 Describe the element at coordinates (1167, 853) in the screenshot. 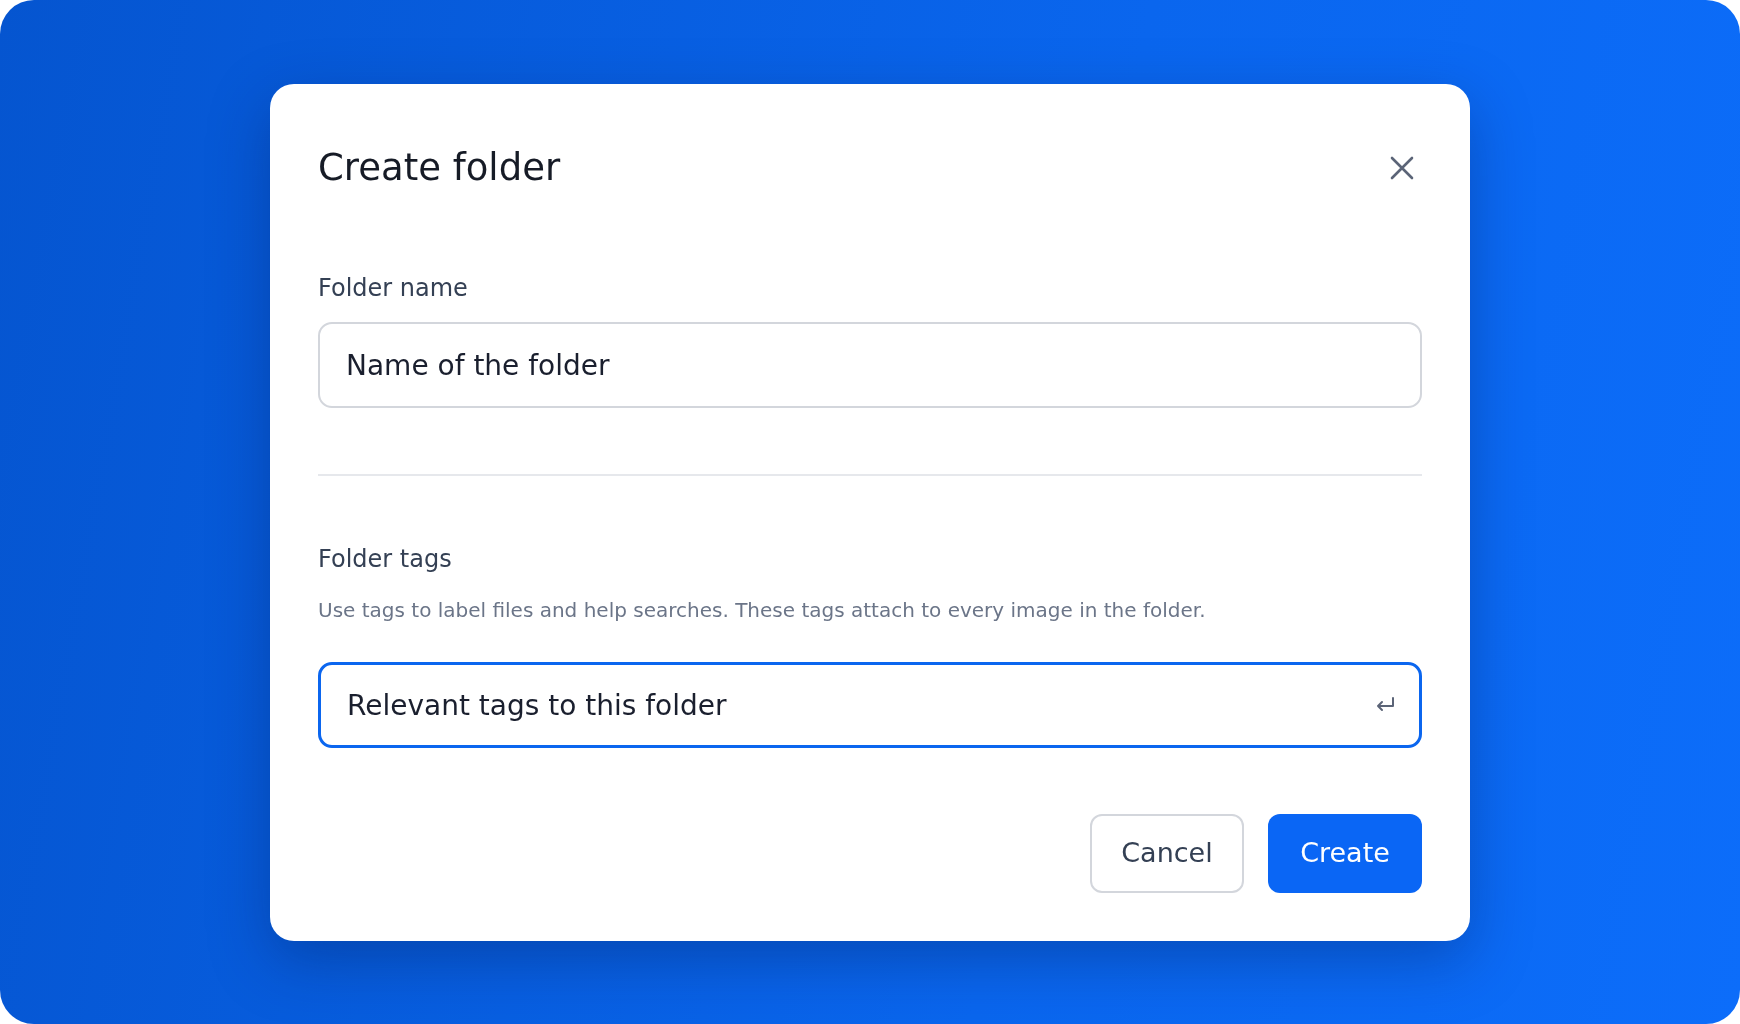

I see `cancel-button: Cancel` at that location.